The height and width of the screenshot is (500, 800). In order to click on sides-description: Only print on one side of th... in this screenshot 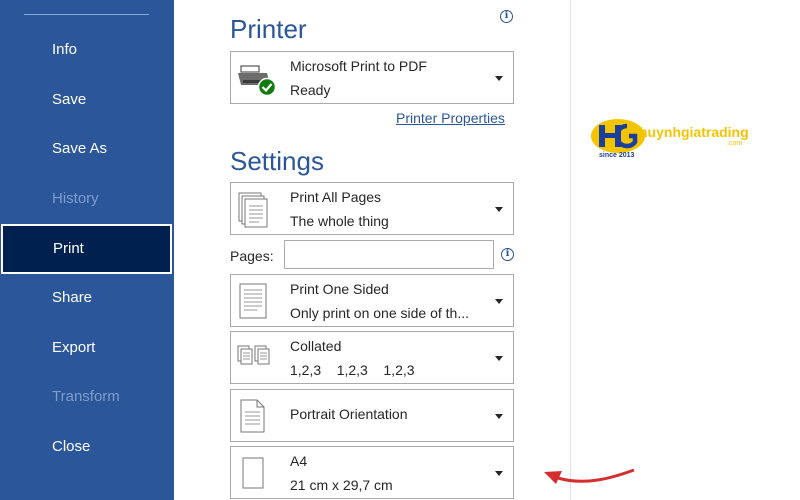, I will do `click(379, 313)`.